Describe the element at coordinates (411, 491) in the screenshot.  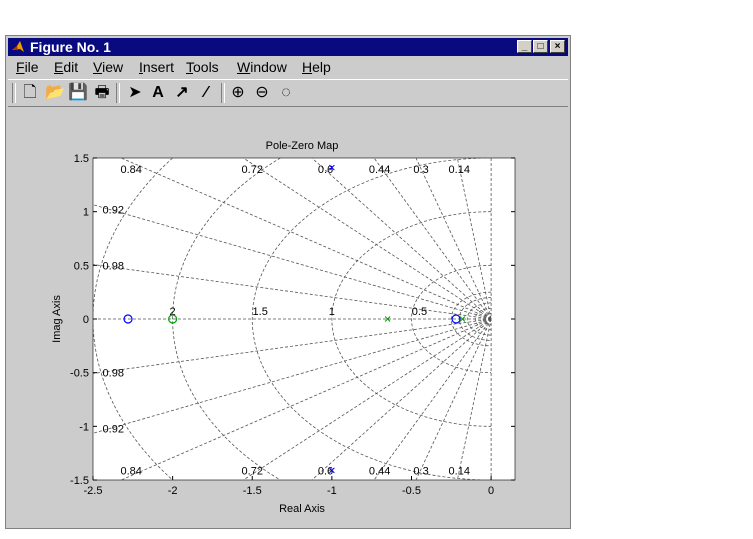
I see `x-tick-label: -0.5` at that location.